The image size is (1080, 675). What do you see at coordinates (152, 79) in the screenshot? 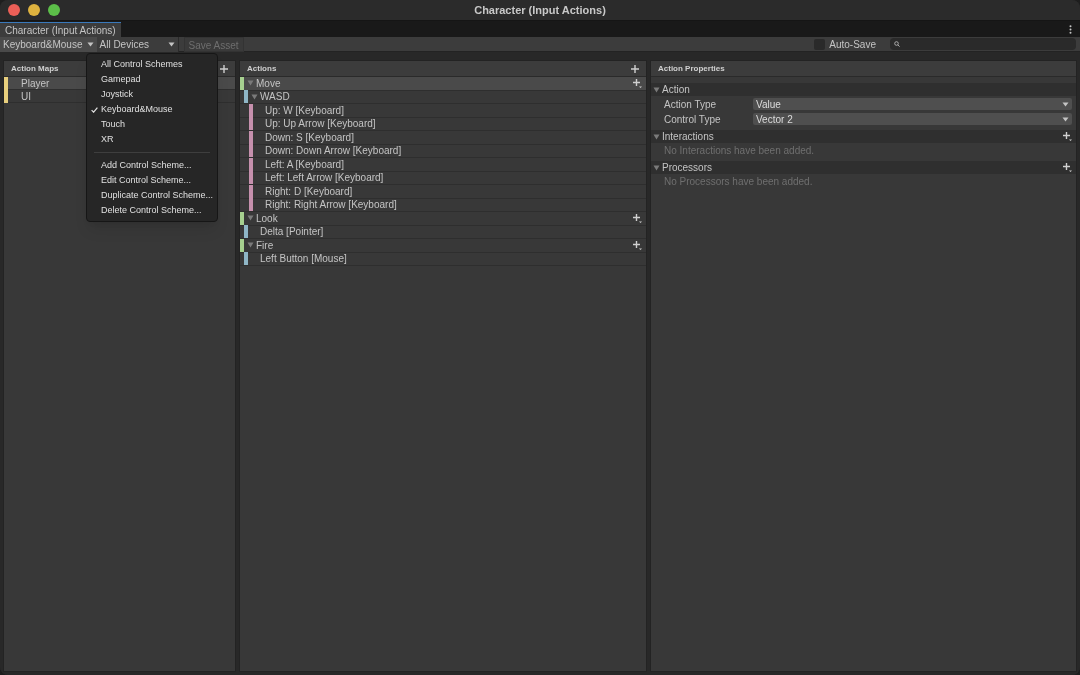
I see `menu-item: Gamepad` at bounding box center [152, 79].